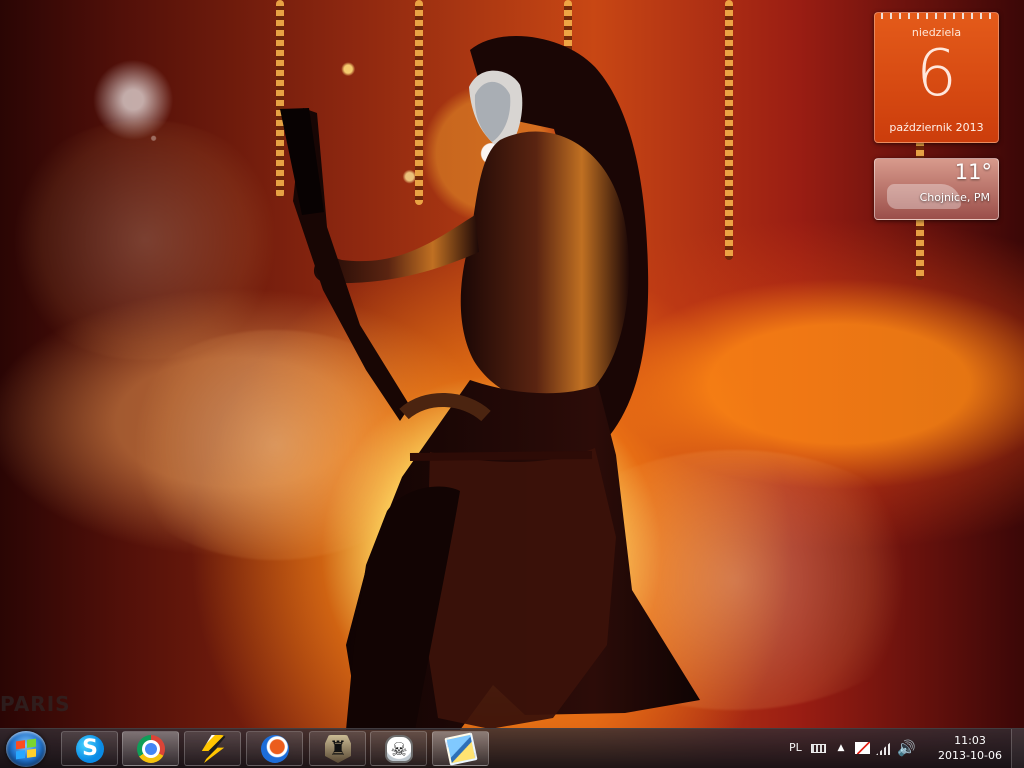 The width and height of the screenshot is (1024, 768). I want to click on windows-icon, so click(26, 749).